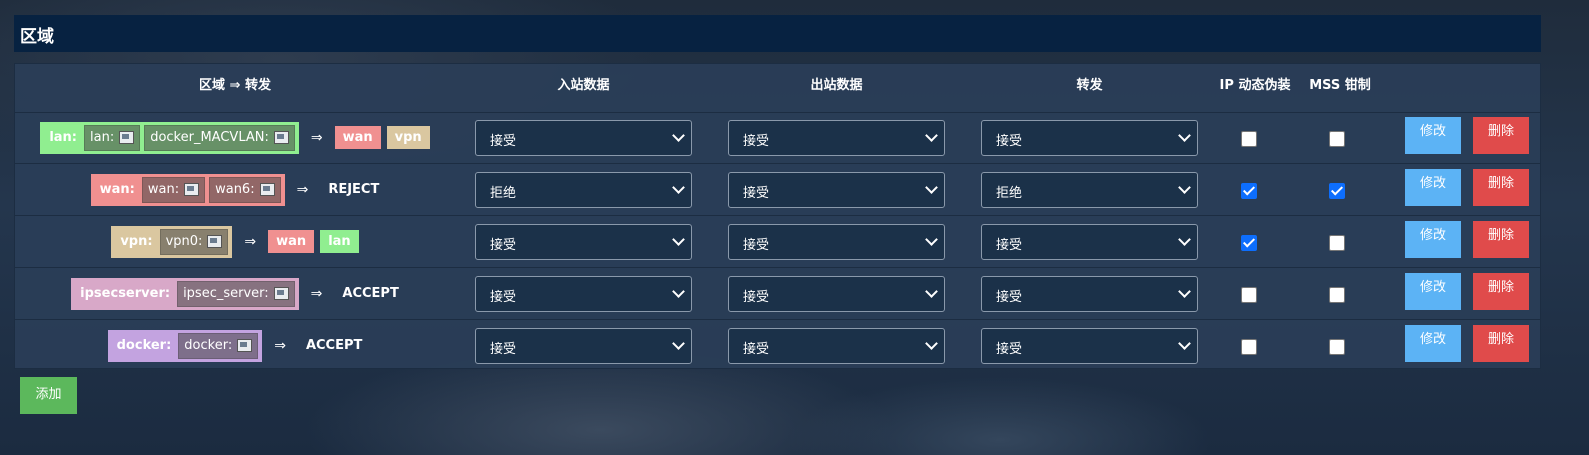 This screenshot has width=1589, height=455. I want to click on zone-badge-ipsecserver: ipsecserver: ipsec_server:, so click(185, 293).